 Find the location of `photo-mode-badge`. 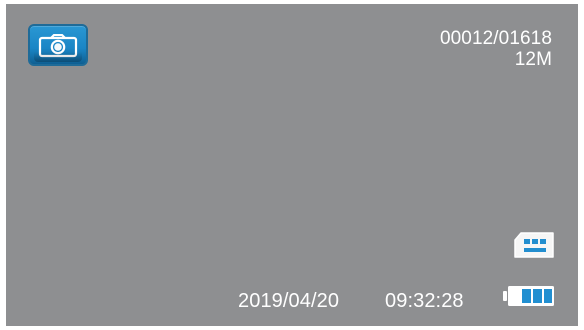

photo-mode-badge is located at coordinates (58, 45).